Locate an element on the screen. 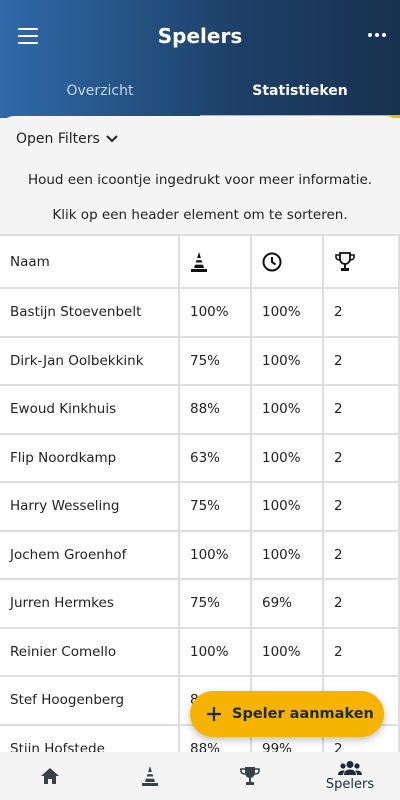  top-bar: Spelers is located at coordinates (200, 36).